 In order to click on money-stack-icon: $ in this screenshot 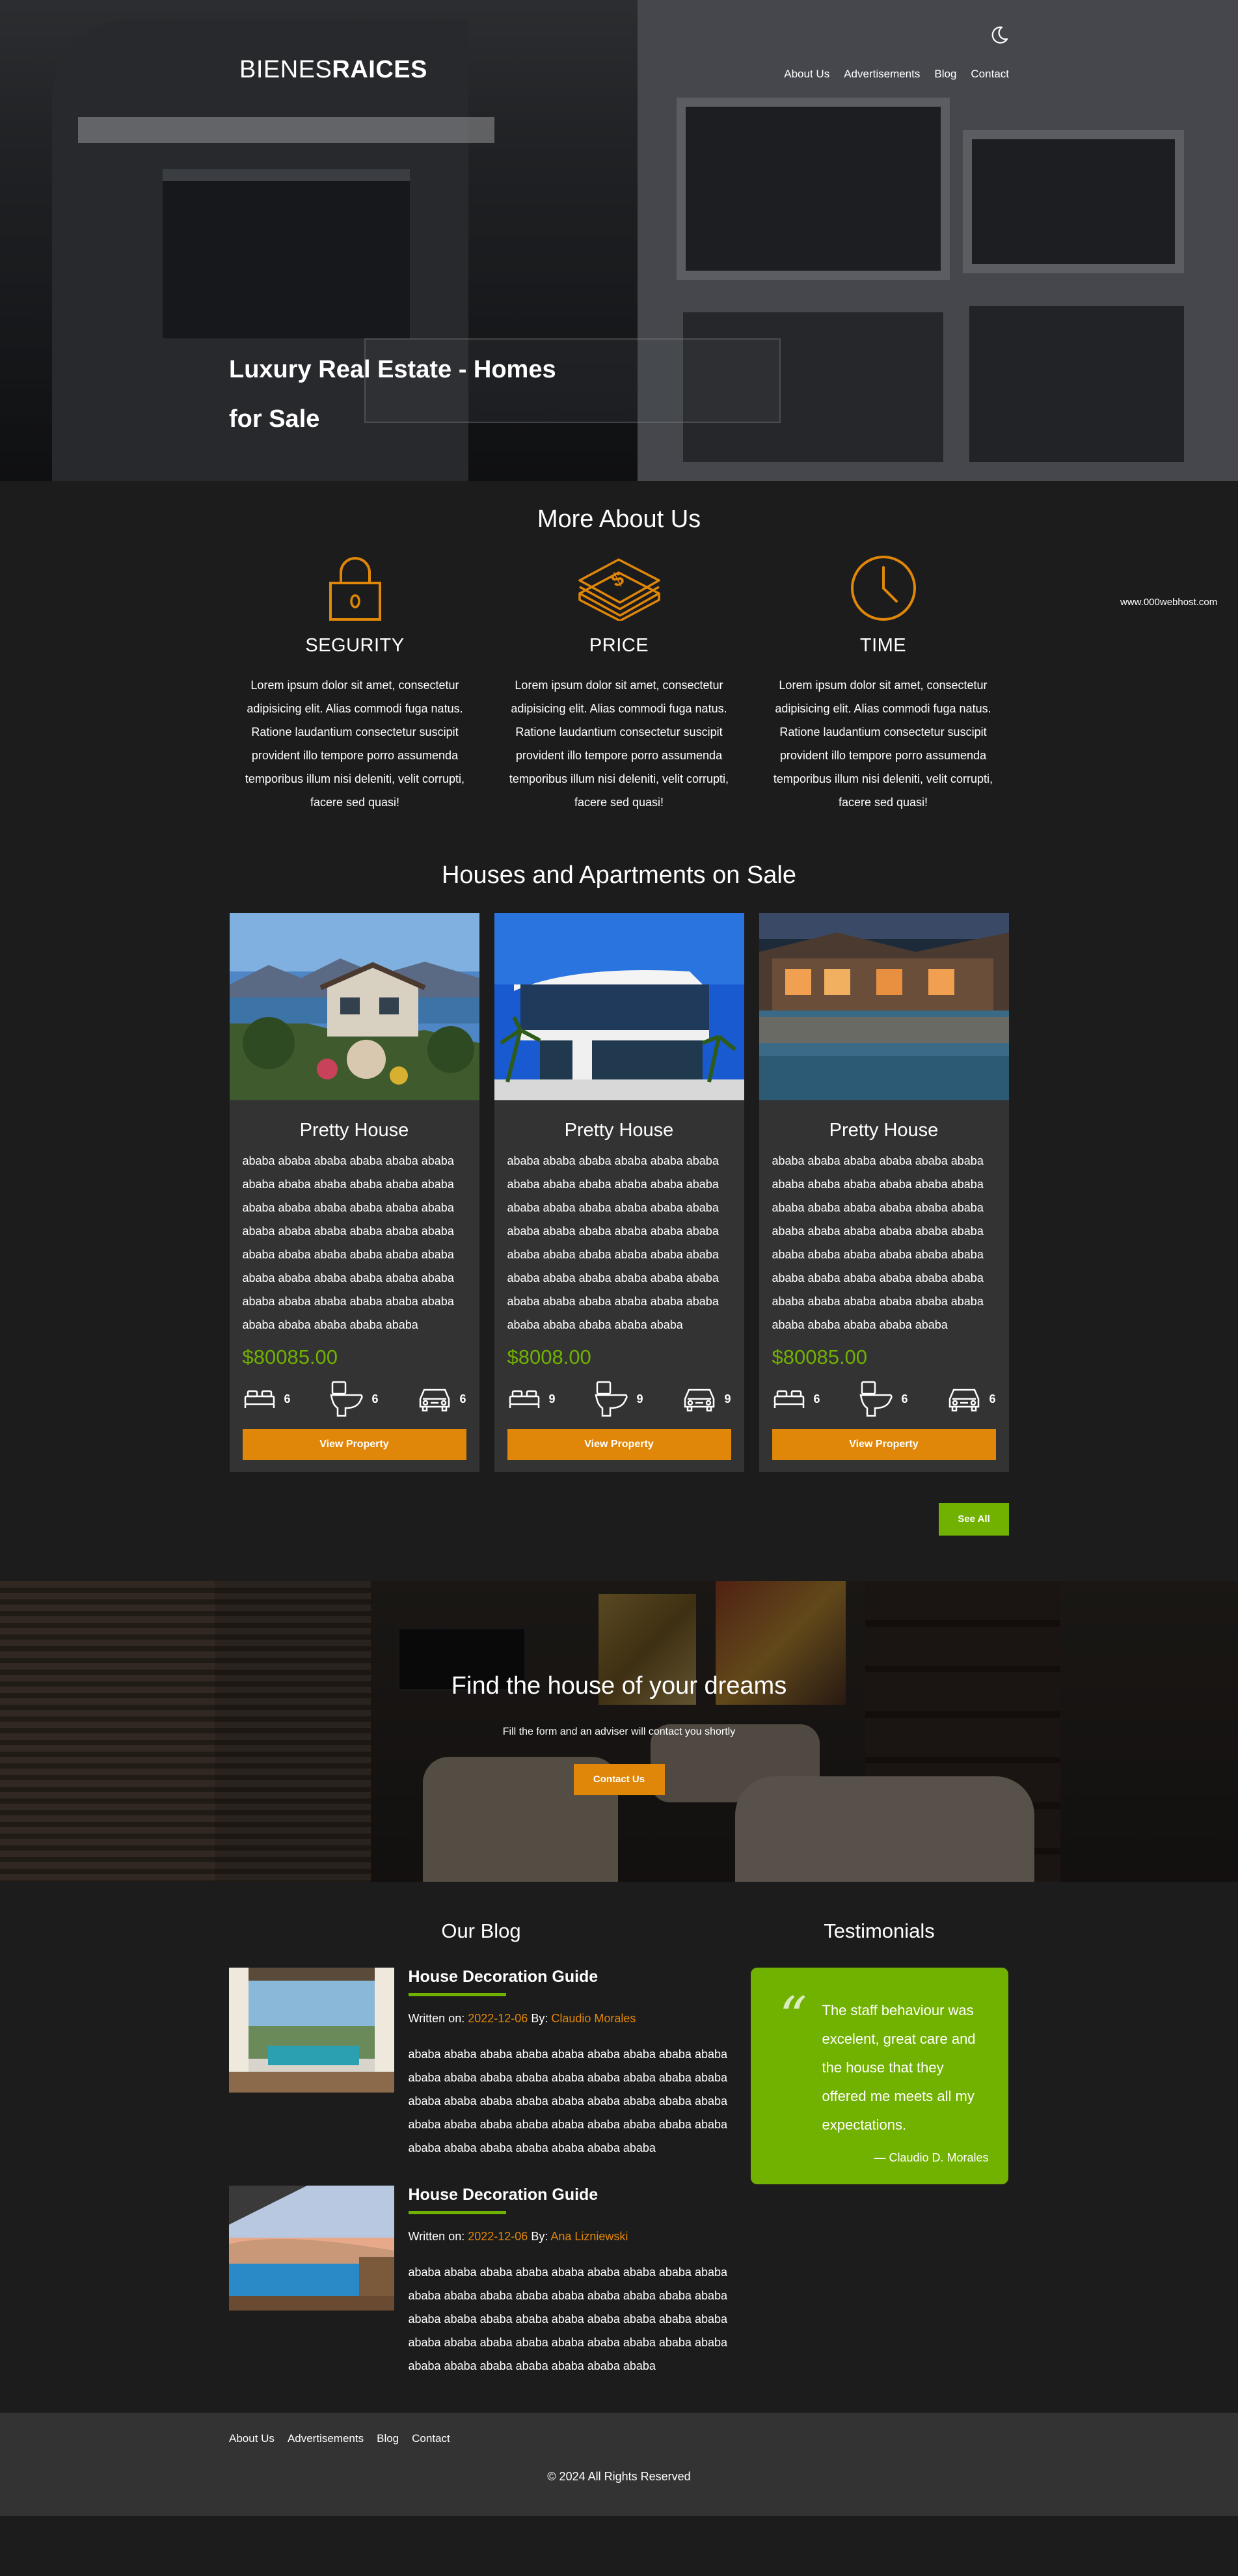, I will do `click(619, 588)`.